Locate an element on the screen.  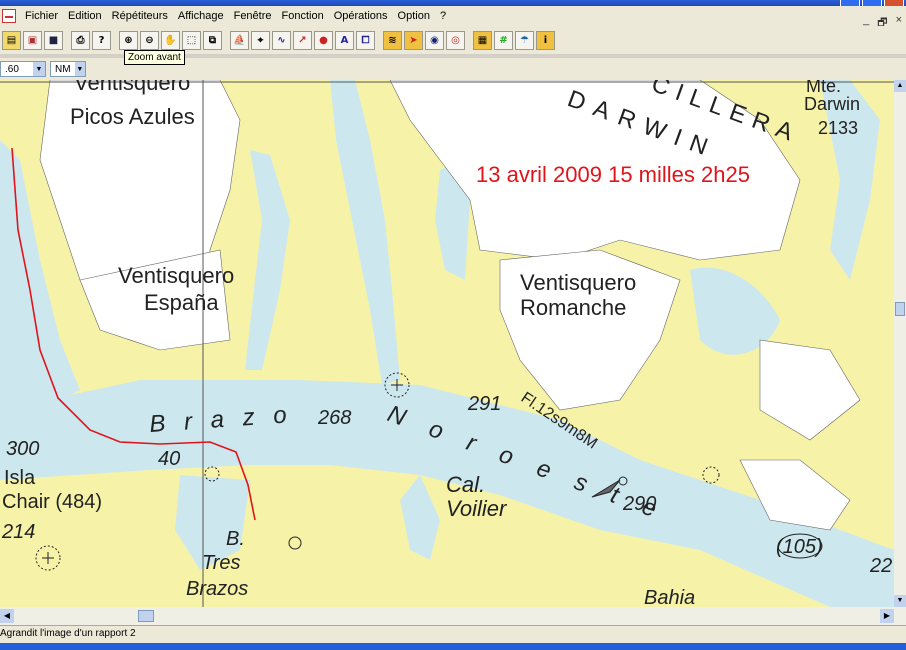
depth-22: 22 is located at coordinates (880, 566).